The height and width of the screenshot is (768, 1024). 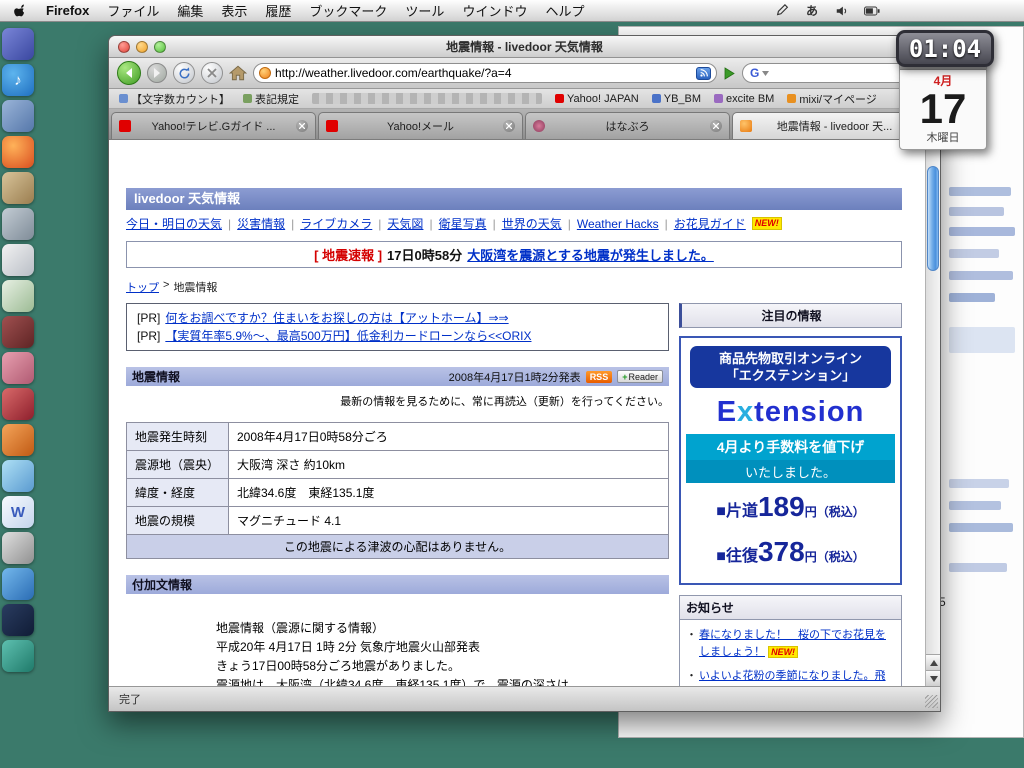 I want to click on bookmark-item: Yahoo! JAPAN, so click(x=597, y=99).